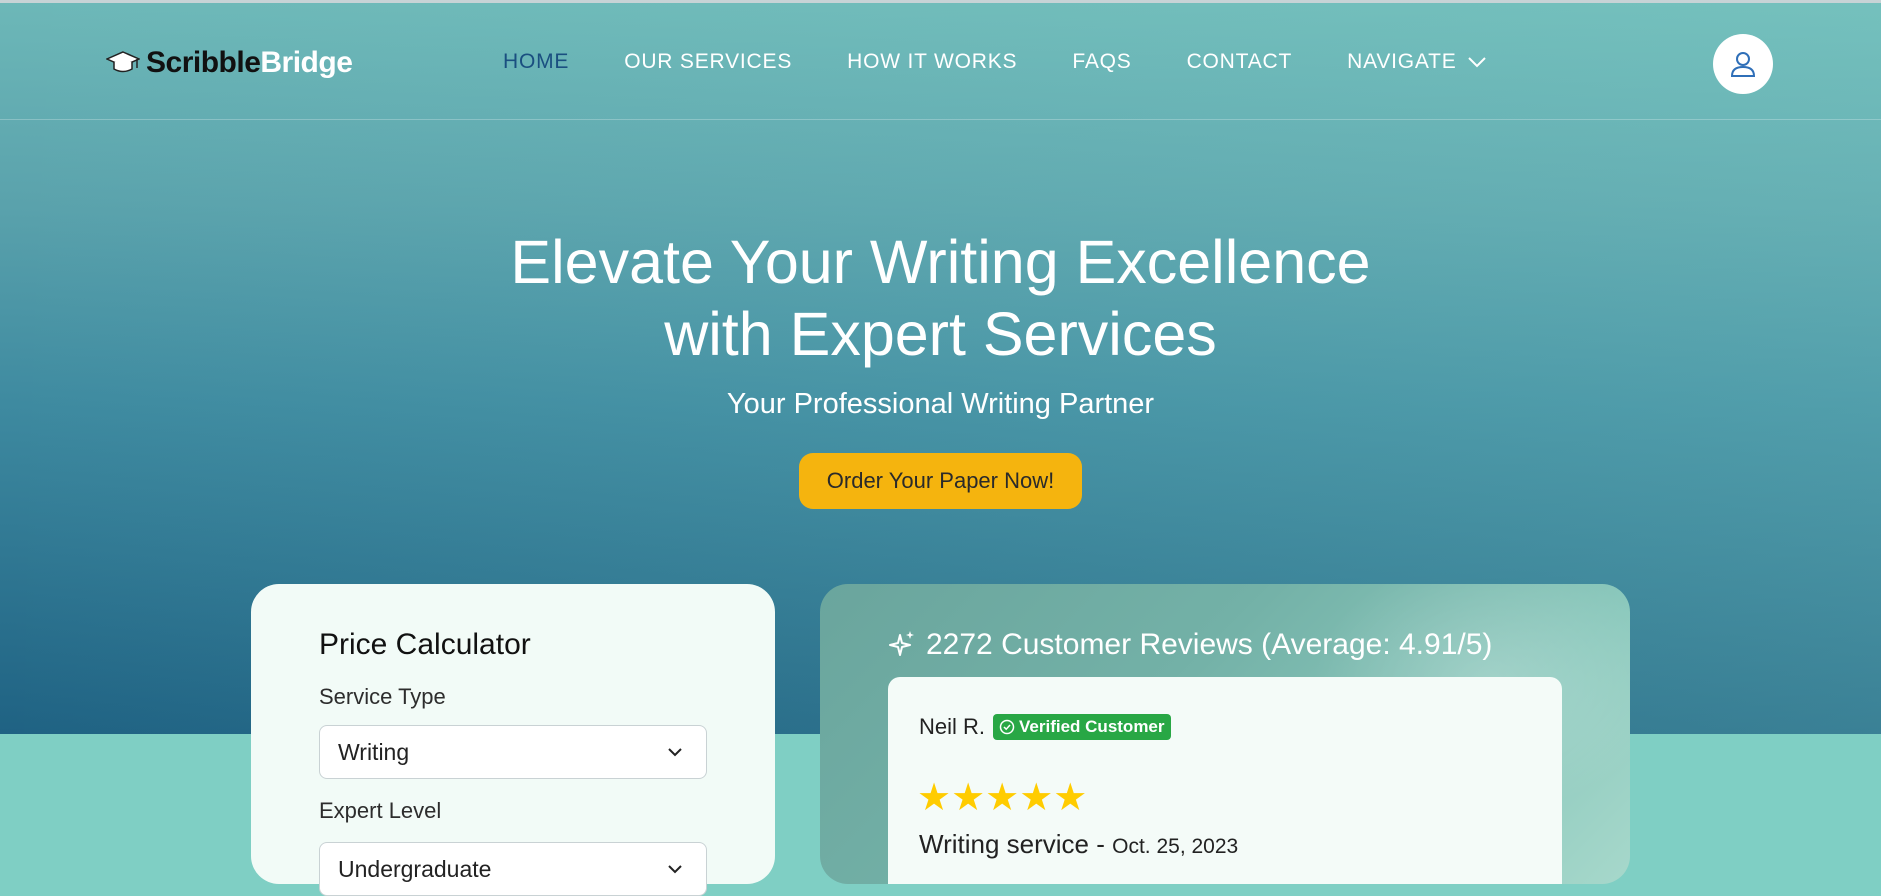 The width and height of the screenshot is (1881, 896). I want to click on price-calculator-title: Price Calculator, so click(425, 644).